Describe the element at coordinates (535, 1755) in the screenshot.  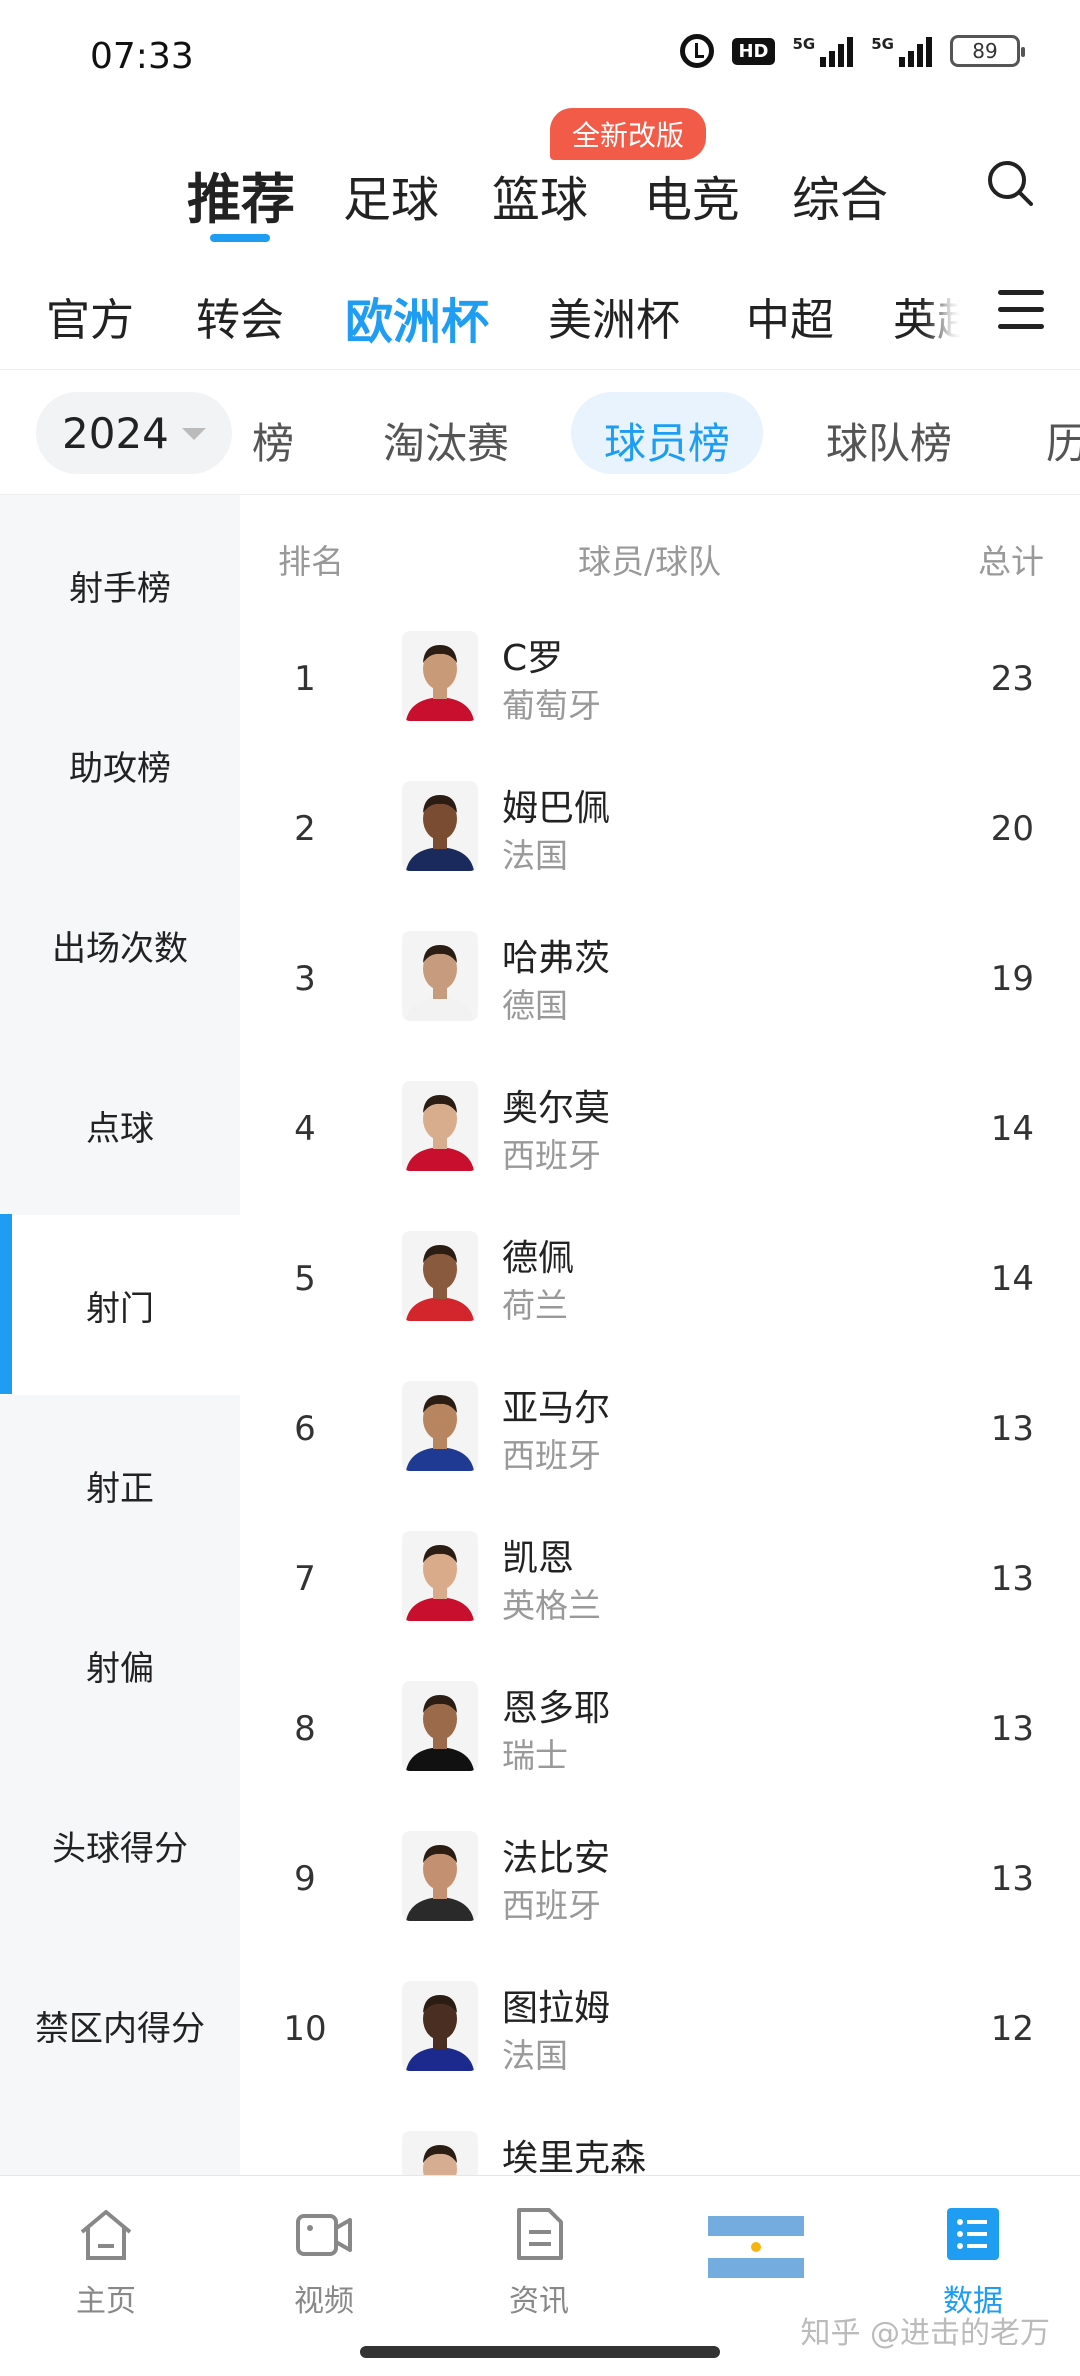
I see `player-team: 瑞士` at that location.